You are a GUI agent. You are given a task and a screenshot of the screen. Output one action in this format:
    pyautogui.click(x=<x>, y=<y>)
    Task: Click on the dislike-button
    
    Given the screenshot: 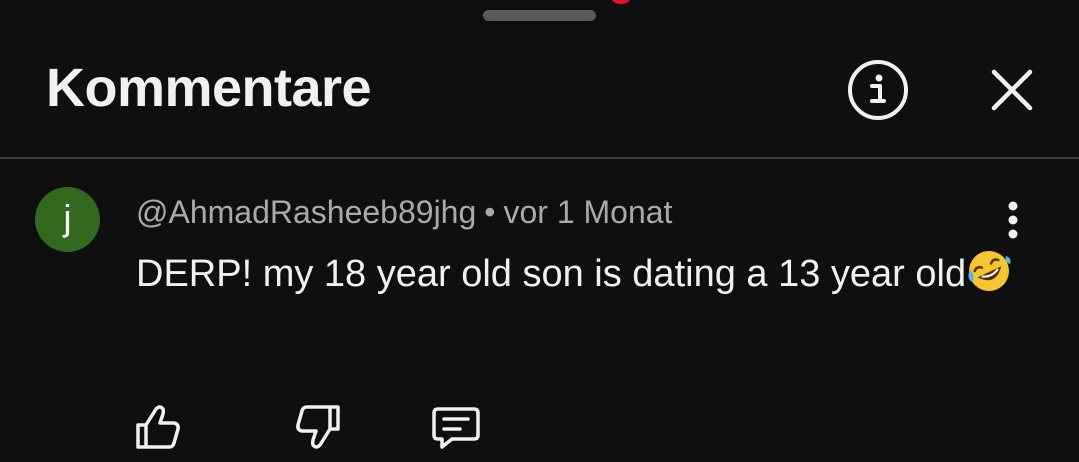 What is the action you would take?
    pyautogui.click(x=318, y=427)
    